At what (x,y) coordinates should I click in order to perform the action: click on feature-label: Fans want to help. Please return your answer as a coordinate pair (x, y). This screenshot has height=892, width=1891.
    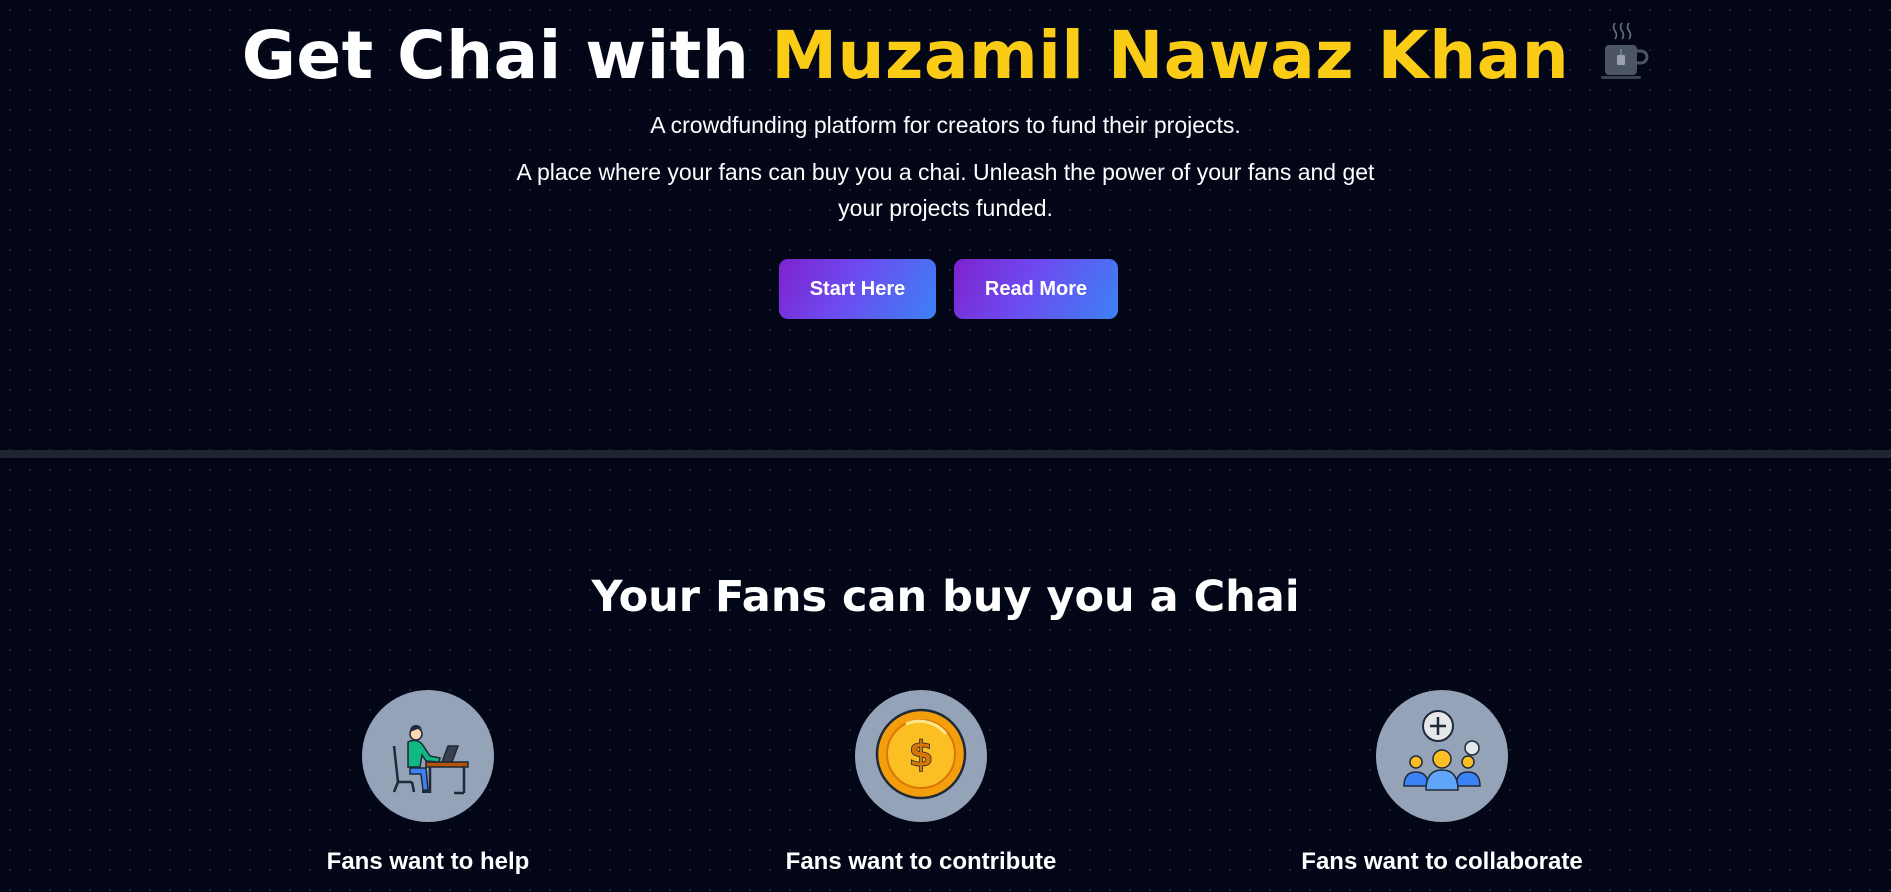
    Looking at the image, I should click on (428, 861).